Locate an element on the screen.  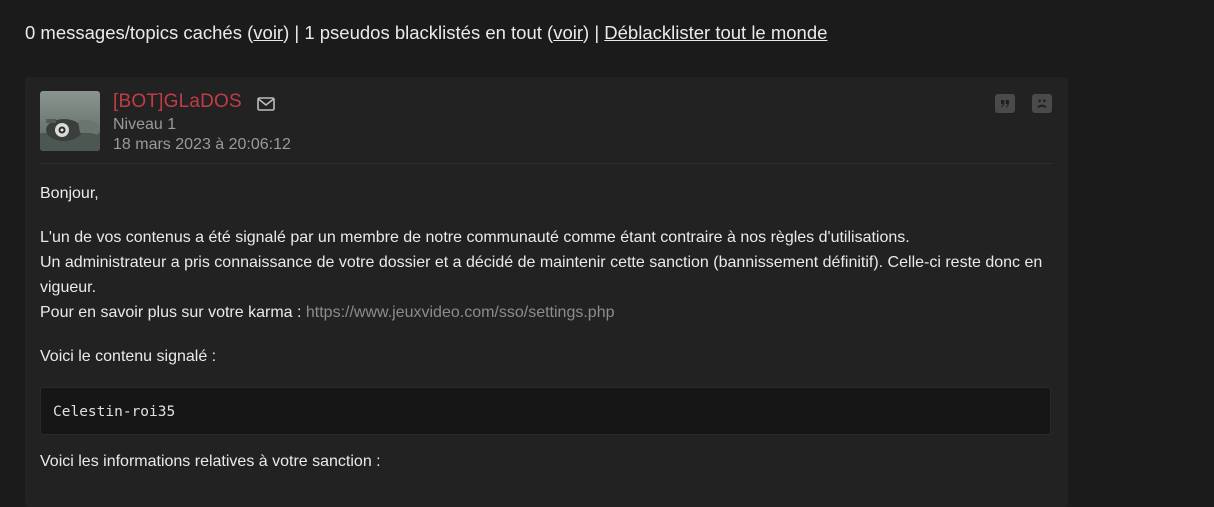
reported-content-label: Voici le contenu signalé : is located at coordinates (128, 356).